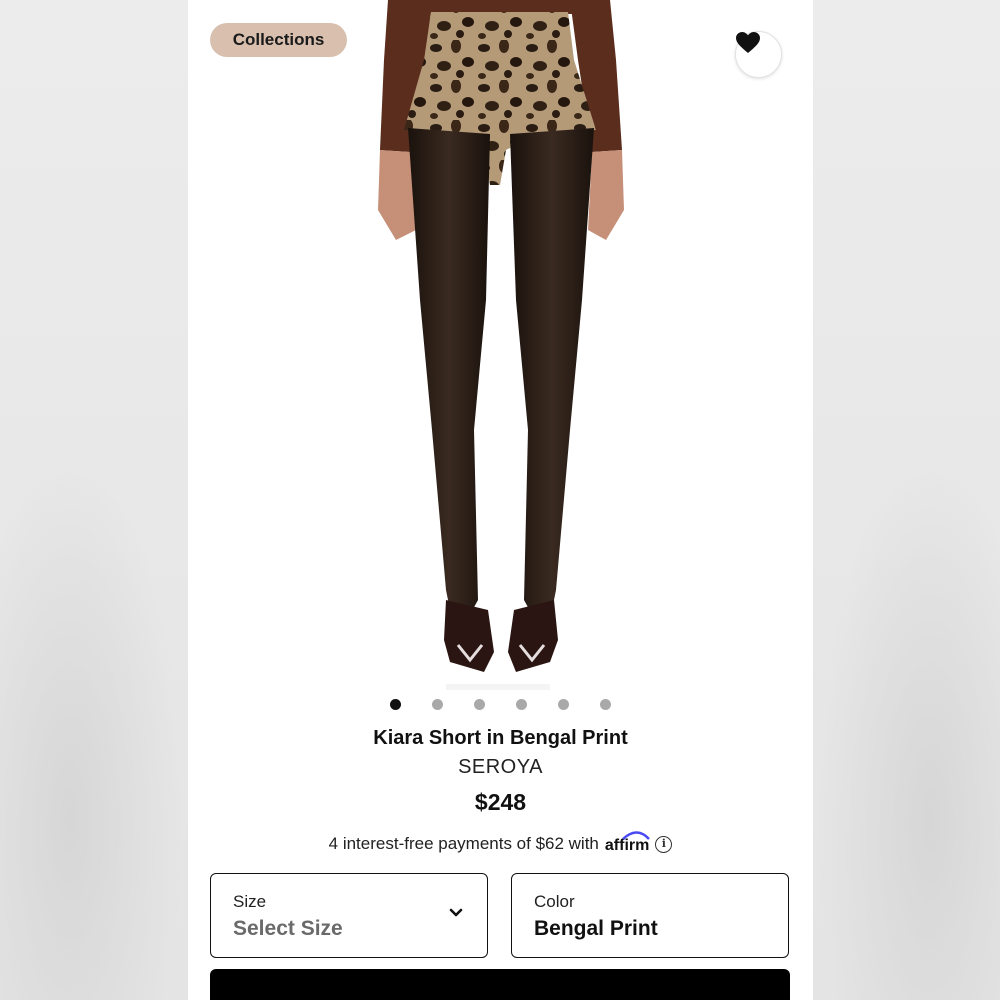 Image resolution: width=1000 pixels, height=1000 pixels. I want to click on info-icon: i, so click(664, 844).